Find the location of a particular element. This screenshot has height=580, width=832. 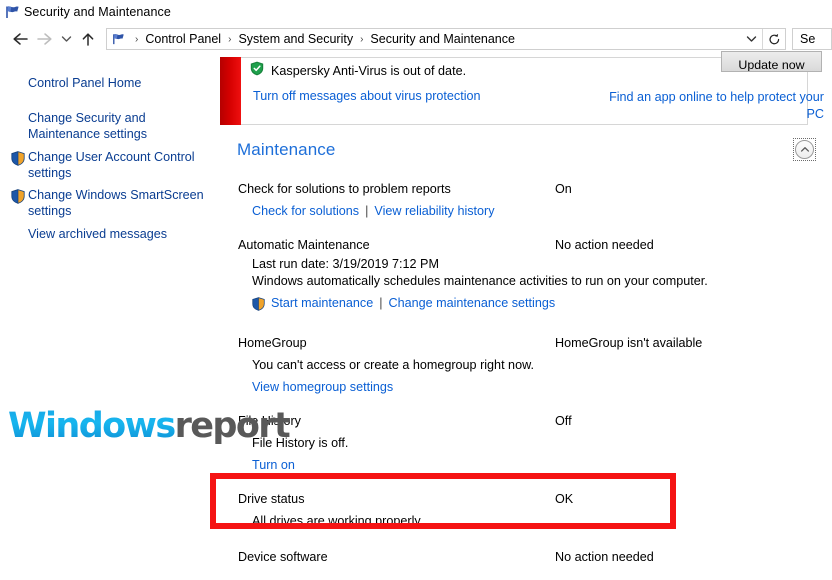

alert-message-text: Kaspersky Anti-Virus is out of date. is located at coordinates (369, 71).